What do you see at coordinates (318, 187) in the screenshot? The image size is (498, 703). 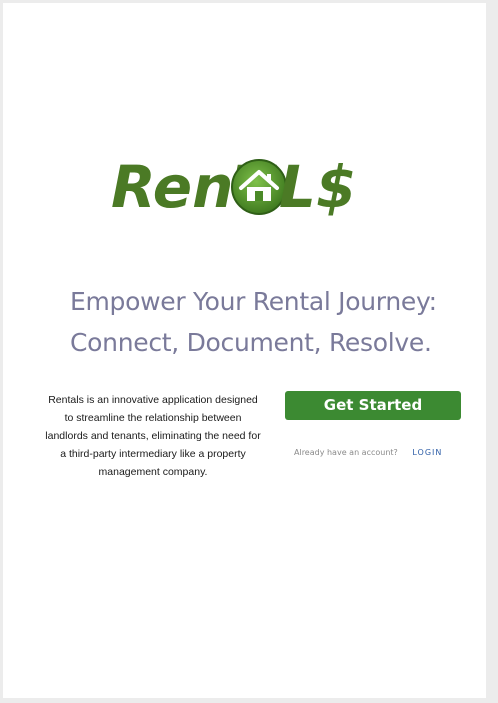 I see `logo-text-right: L$` at bounding box center [318, 187].